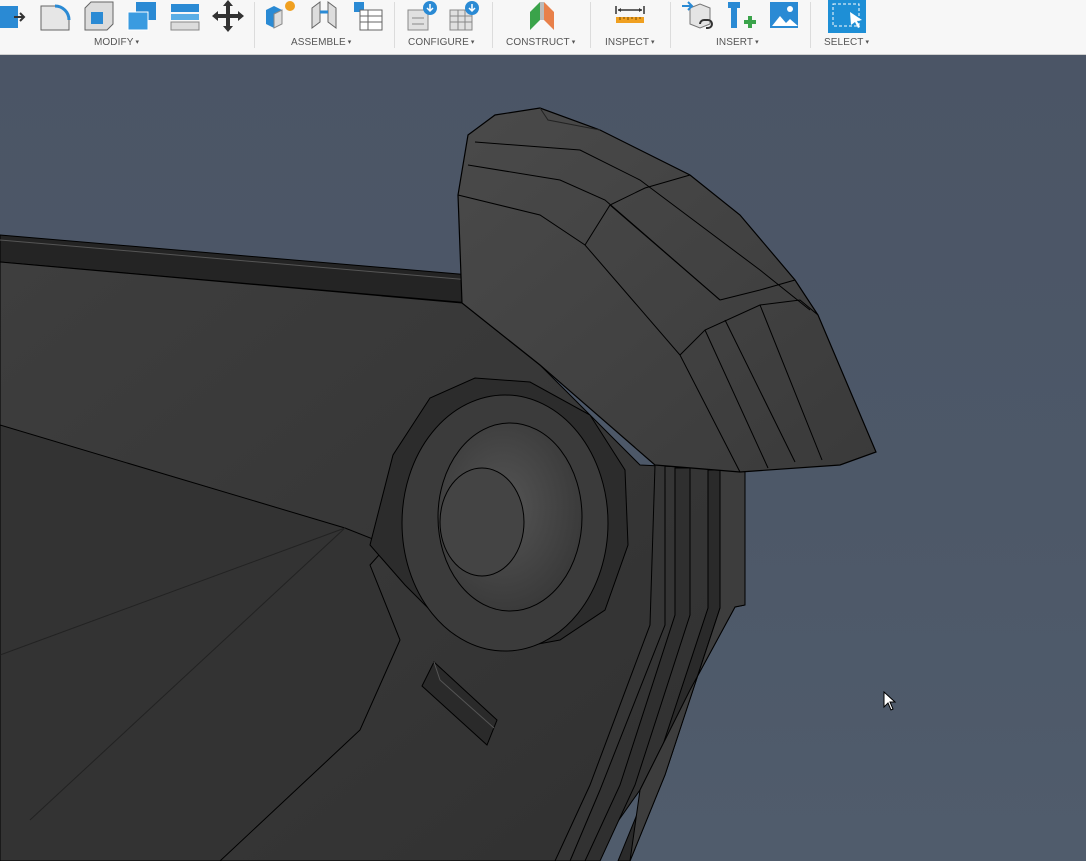  Describe the element at coordinates (630, 16) in the screenshot. I see `measure-icon` at that location.